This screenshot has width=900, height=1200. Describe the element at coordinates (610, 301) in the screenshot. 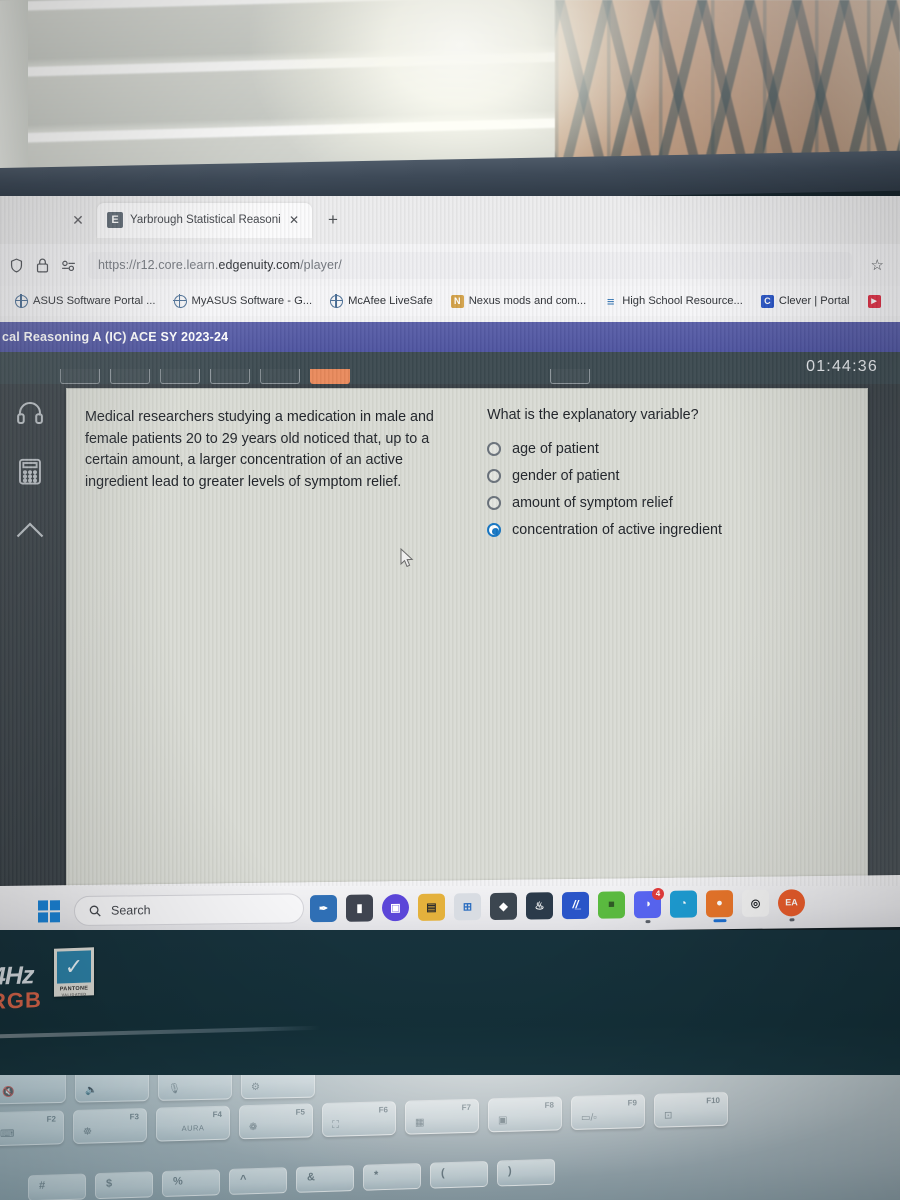

I see `stack-icon: ≡` at that location.